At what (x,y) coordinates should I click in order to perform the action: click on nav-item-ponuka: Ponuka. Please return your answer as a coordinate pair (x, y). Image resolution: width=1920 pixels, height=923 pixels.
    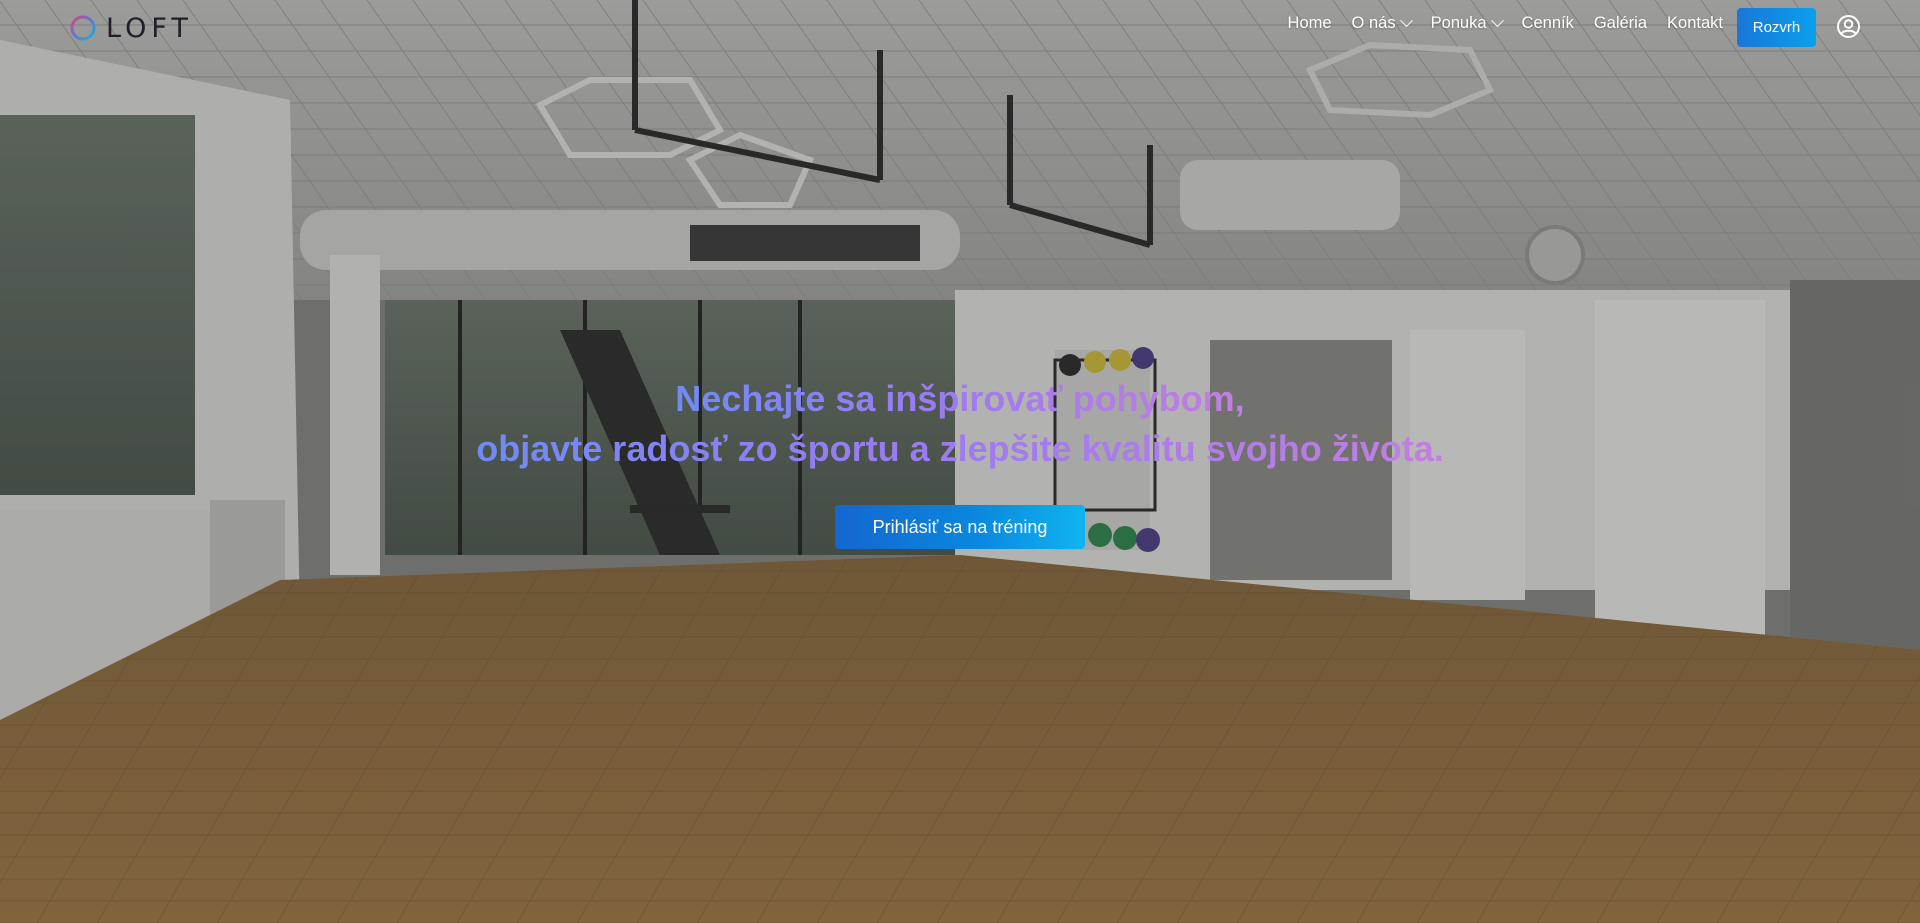
    Looking at the image, I should click on (1467, 23).